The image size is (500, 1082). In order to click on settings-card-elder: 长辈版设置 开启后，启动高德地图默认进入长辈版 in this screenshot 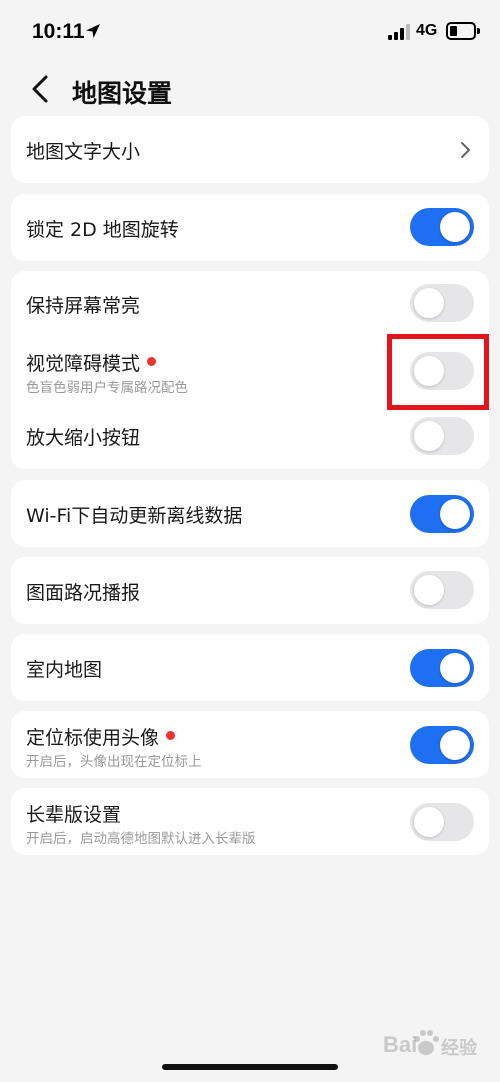, I will do `click(250, 821)`.